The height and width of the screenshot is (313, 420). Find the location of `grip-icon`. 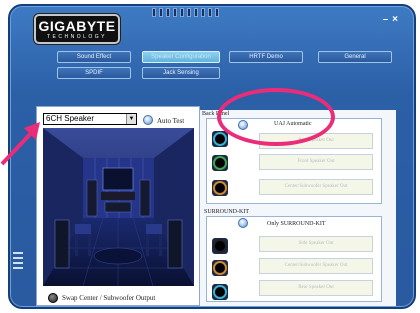

grip-icon is located at coordinates (18, 263).